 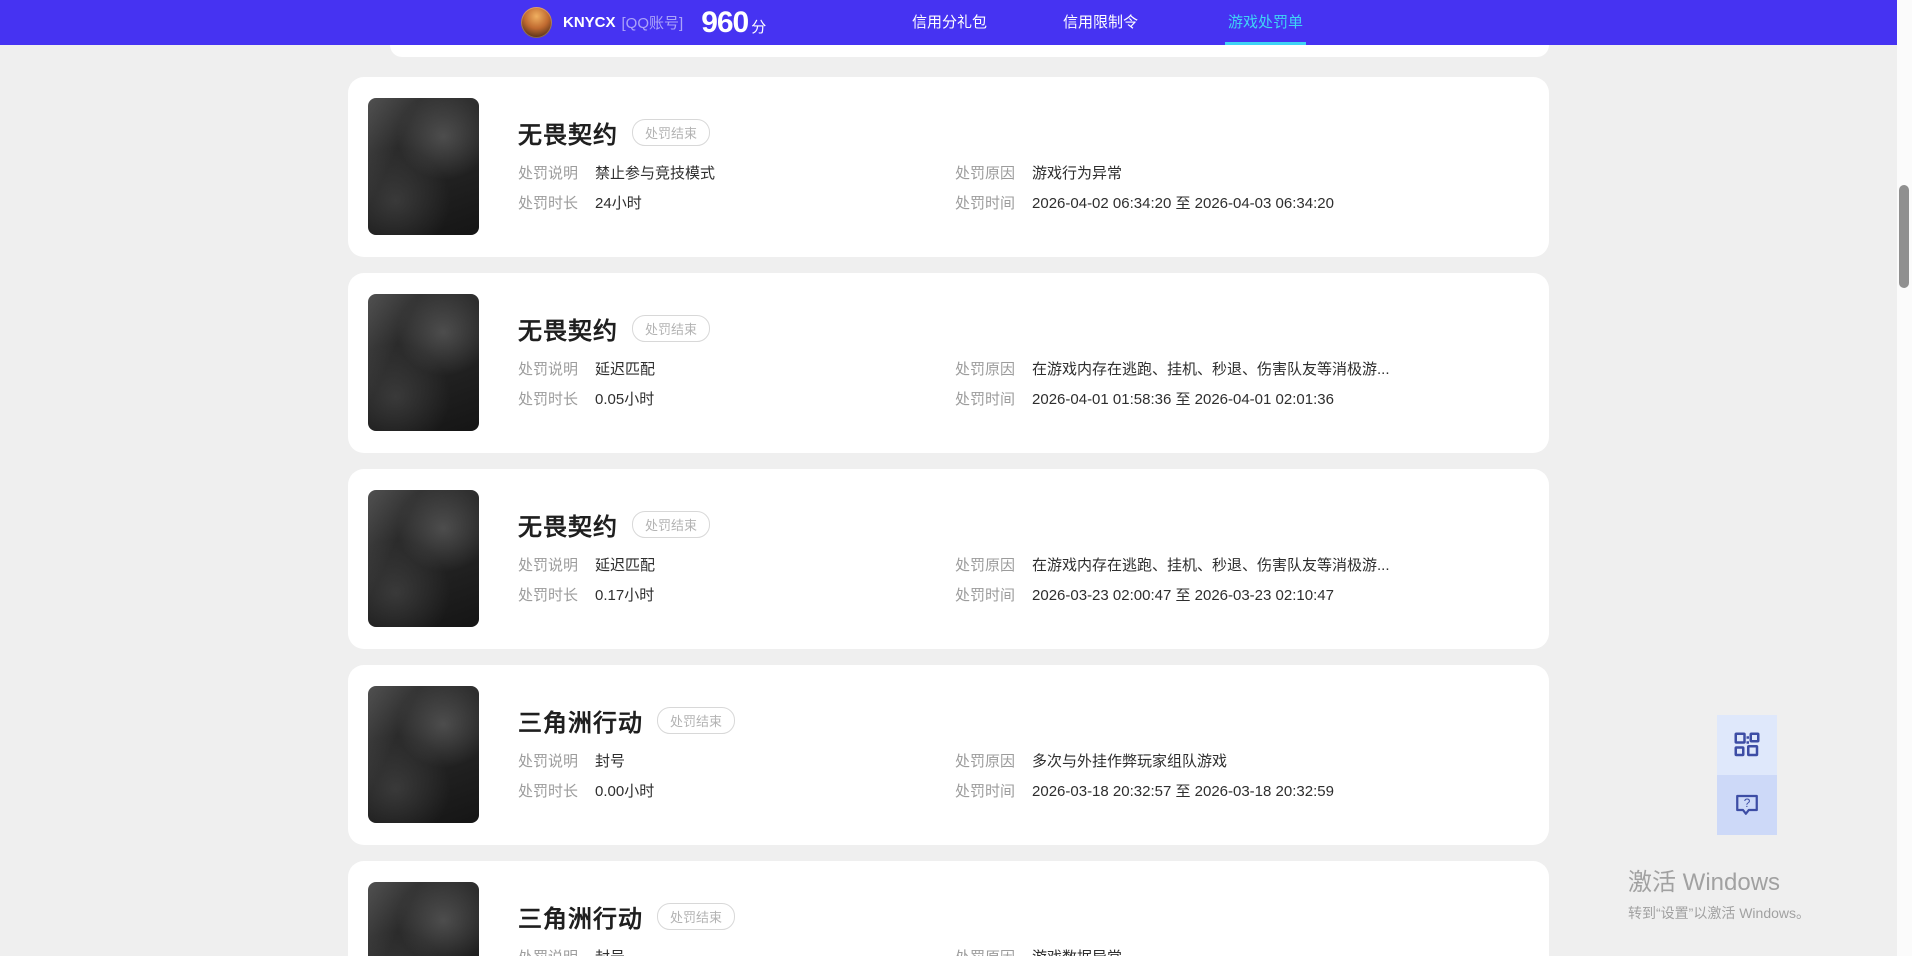 What do you see at coordinates (725, 22) in the screenshot?
I see `credit-score-value: 960` at bounding box center [725, 22].